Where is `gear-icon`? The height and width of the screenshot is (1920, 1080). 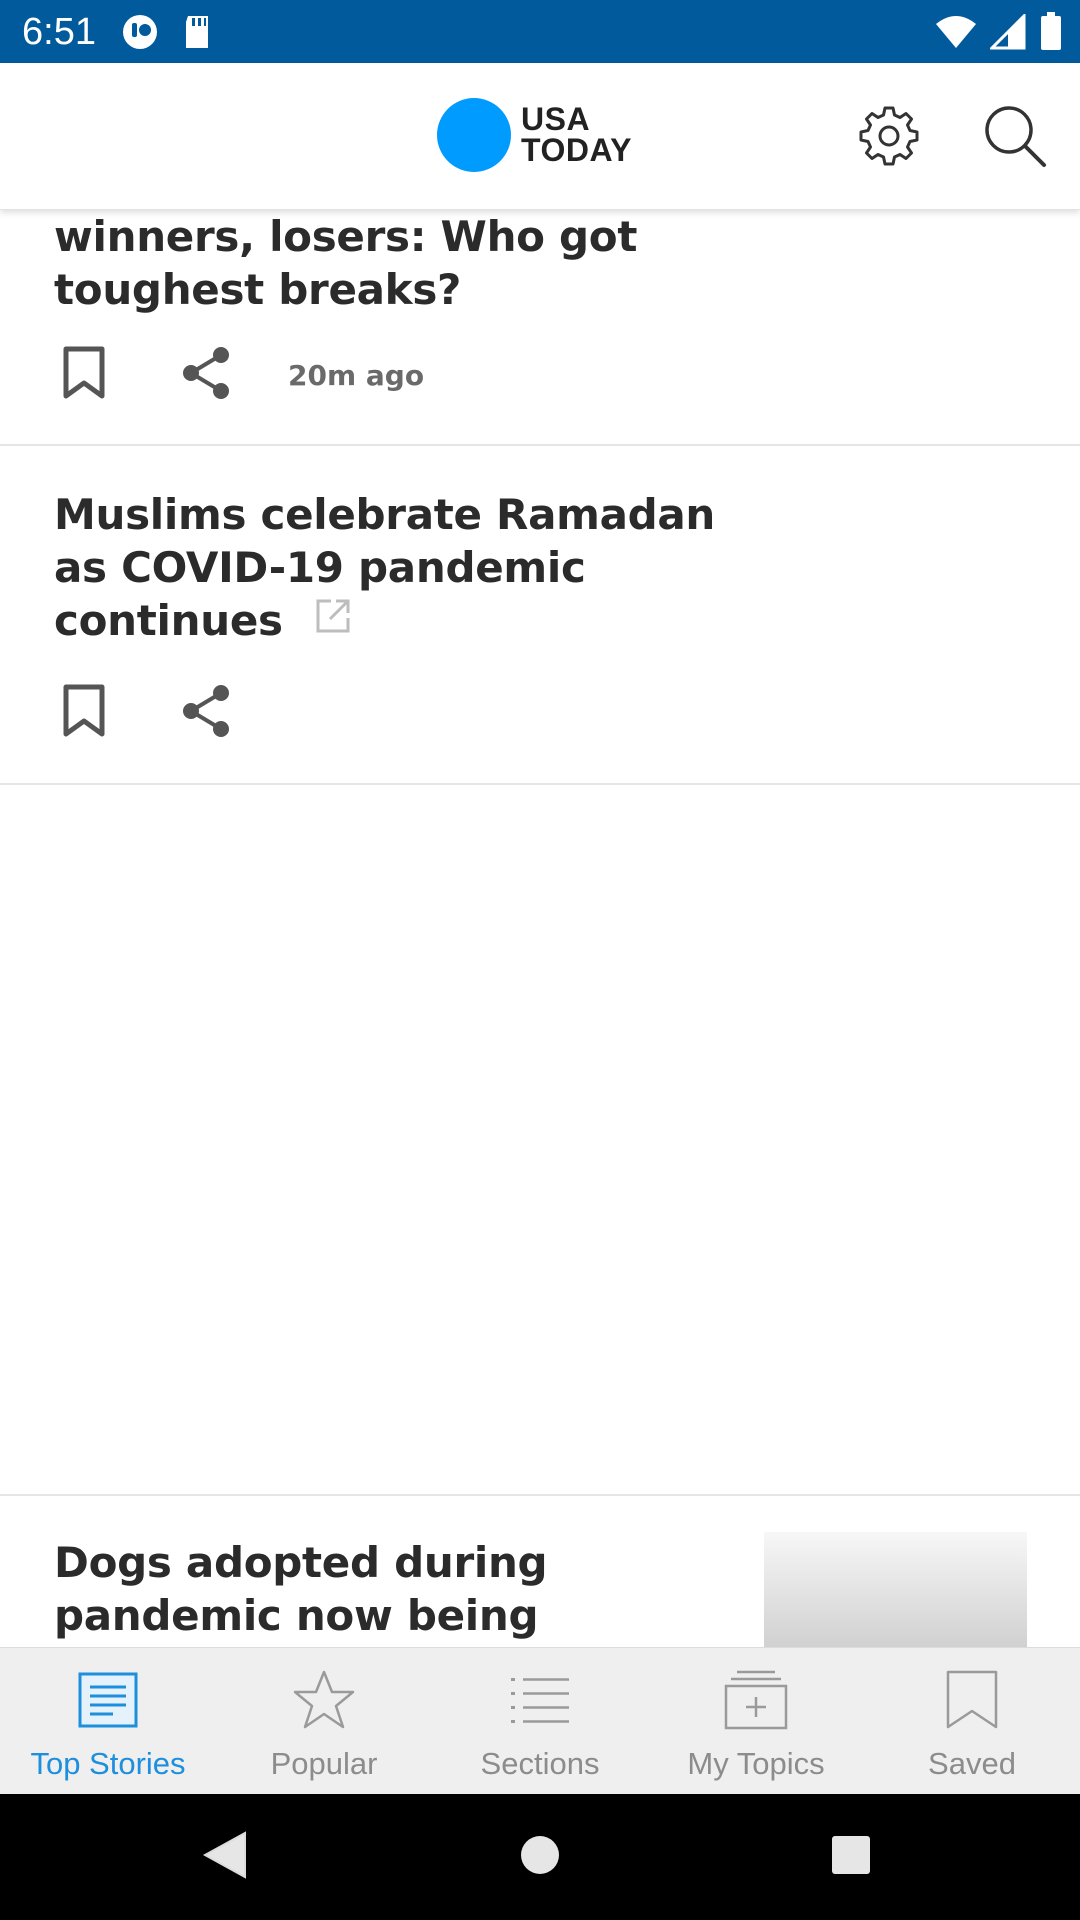 gear-icon is located at coordinates (889, 138).